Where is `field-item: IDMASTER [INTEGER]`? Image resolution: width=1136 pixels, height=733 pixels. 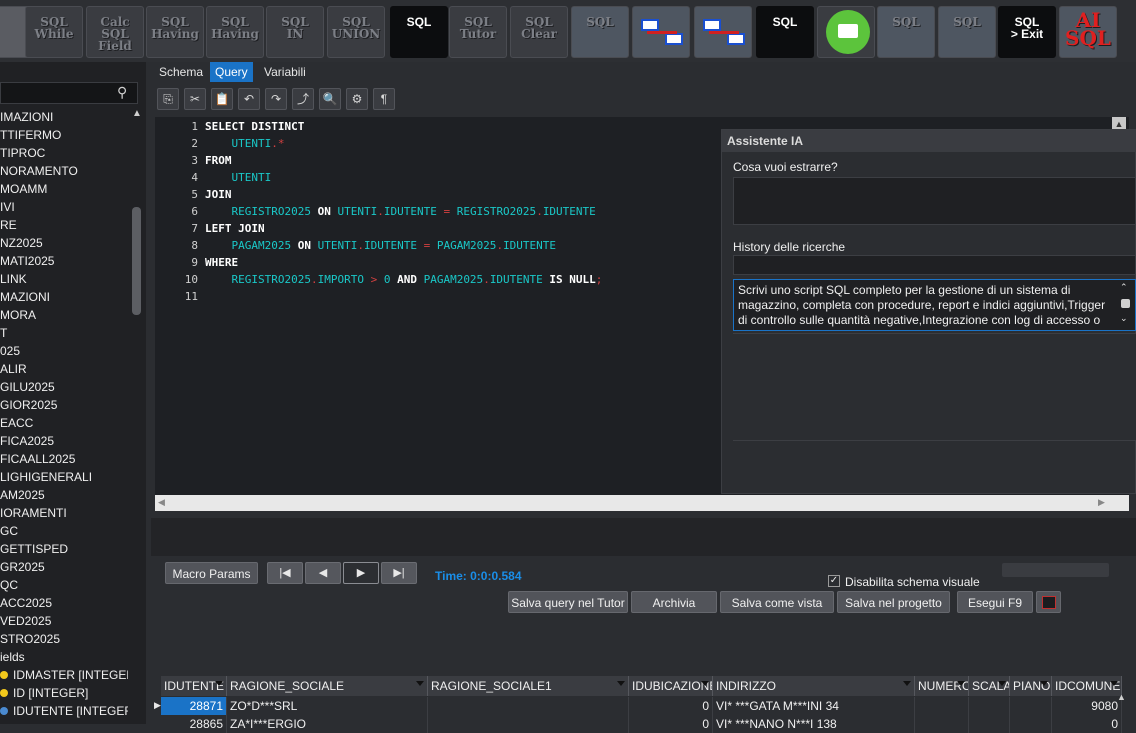
field-item: IDMASTER [INTEGER] is located at coordinates (64, 675).